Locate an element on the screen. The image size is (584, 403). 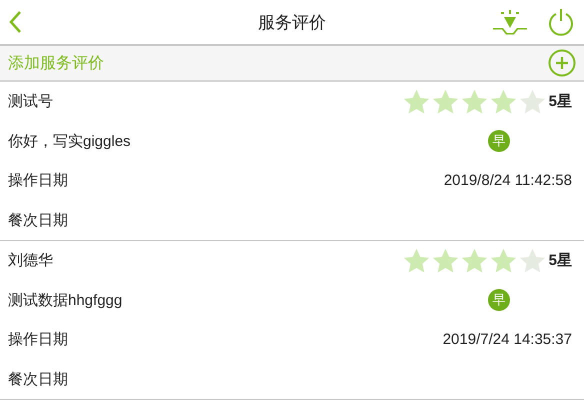
power-icon is located at coordinates (561, 22).